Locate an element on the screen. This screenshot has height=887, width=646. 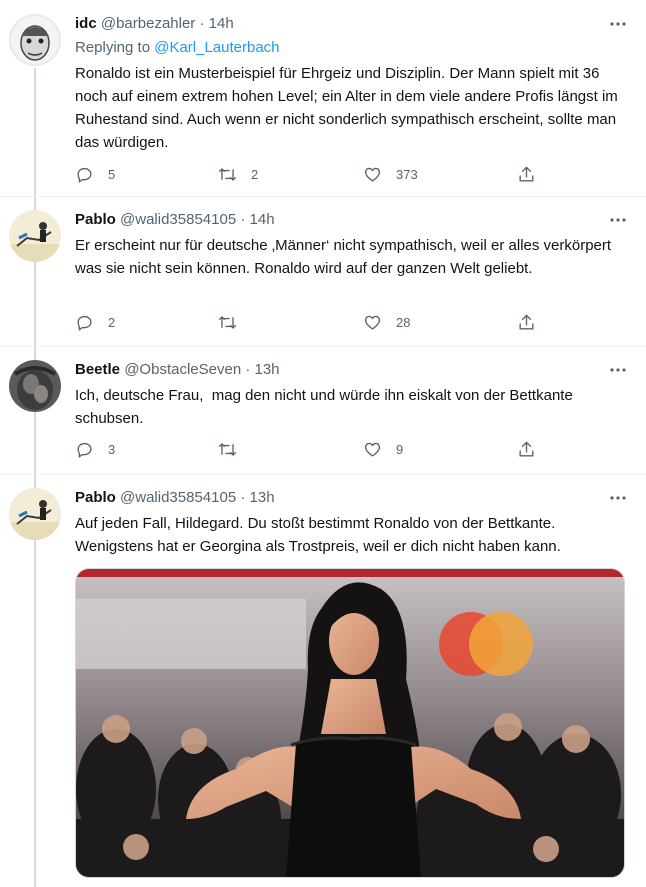
tweet-header: Beetle @ObstacleSeven · 13h is located at coordinates (351, 370).